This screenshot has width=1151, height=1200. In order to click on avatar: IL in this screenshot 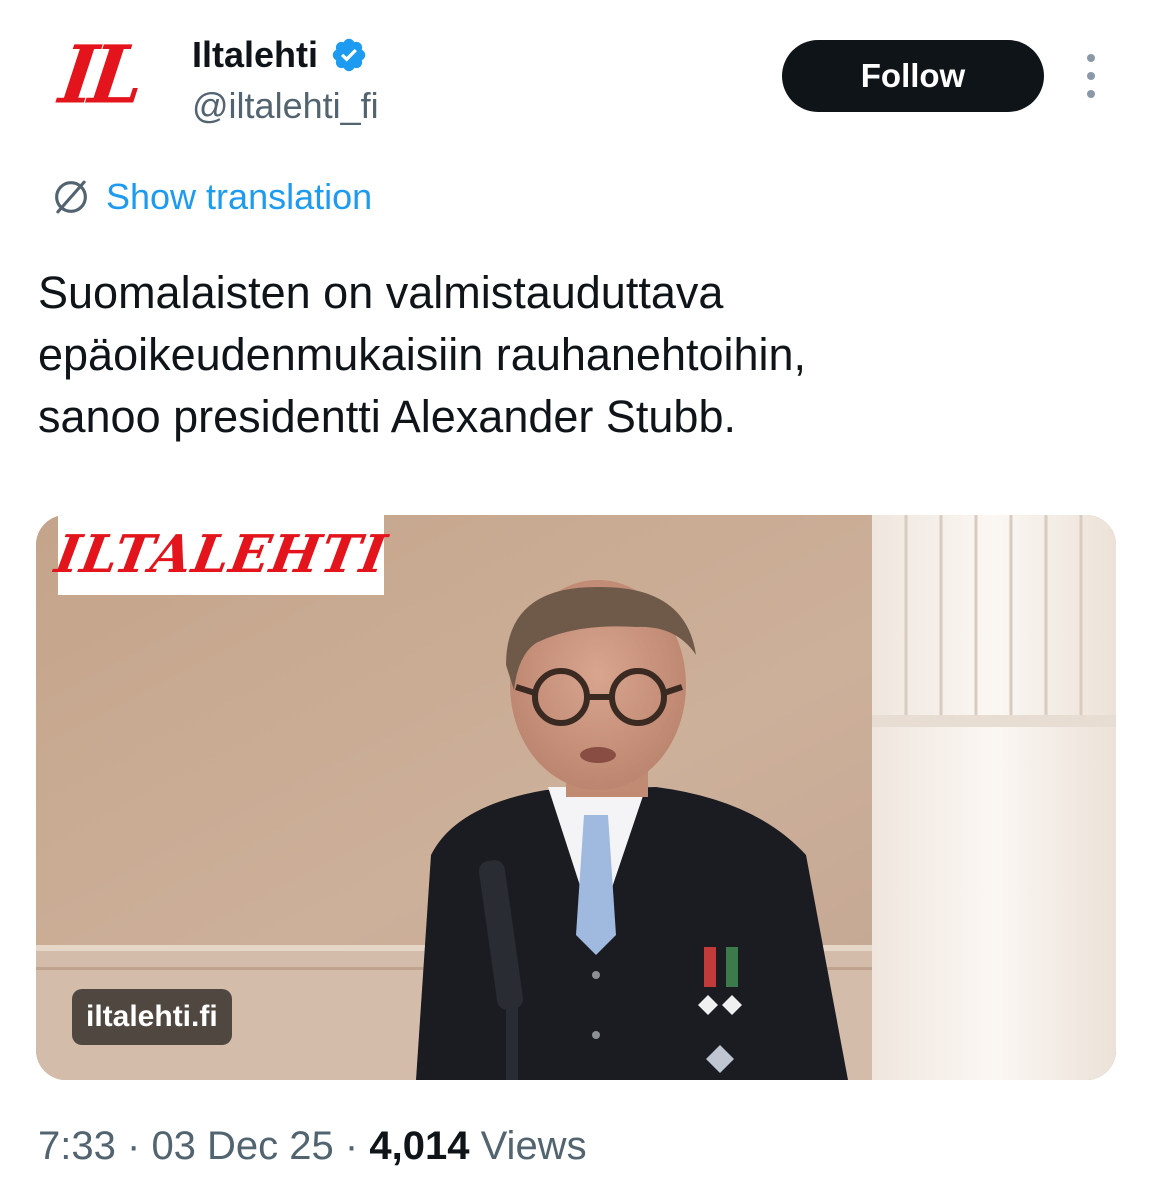, I will do `click(99, 74)`.